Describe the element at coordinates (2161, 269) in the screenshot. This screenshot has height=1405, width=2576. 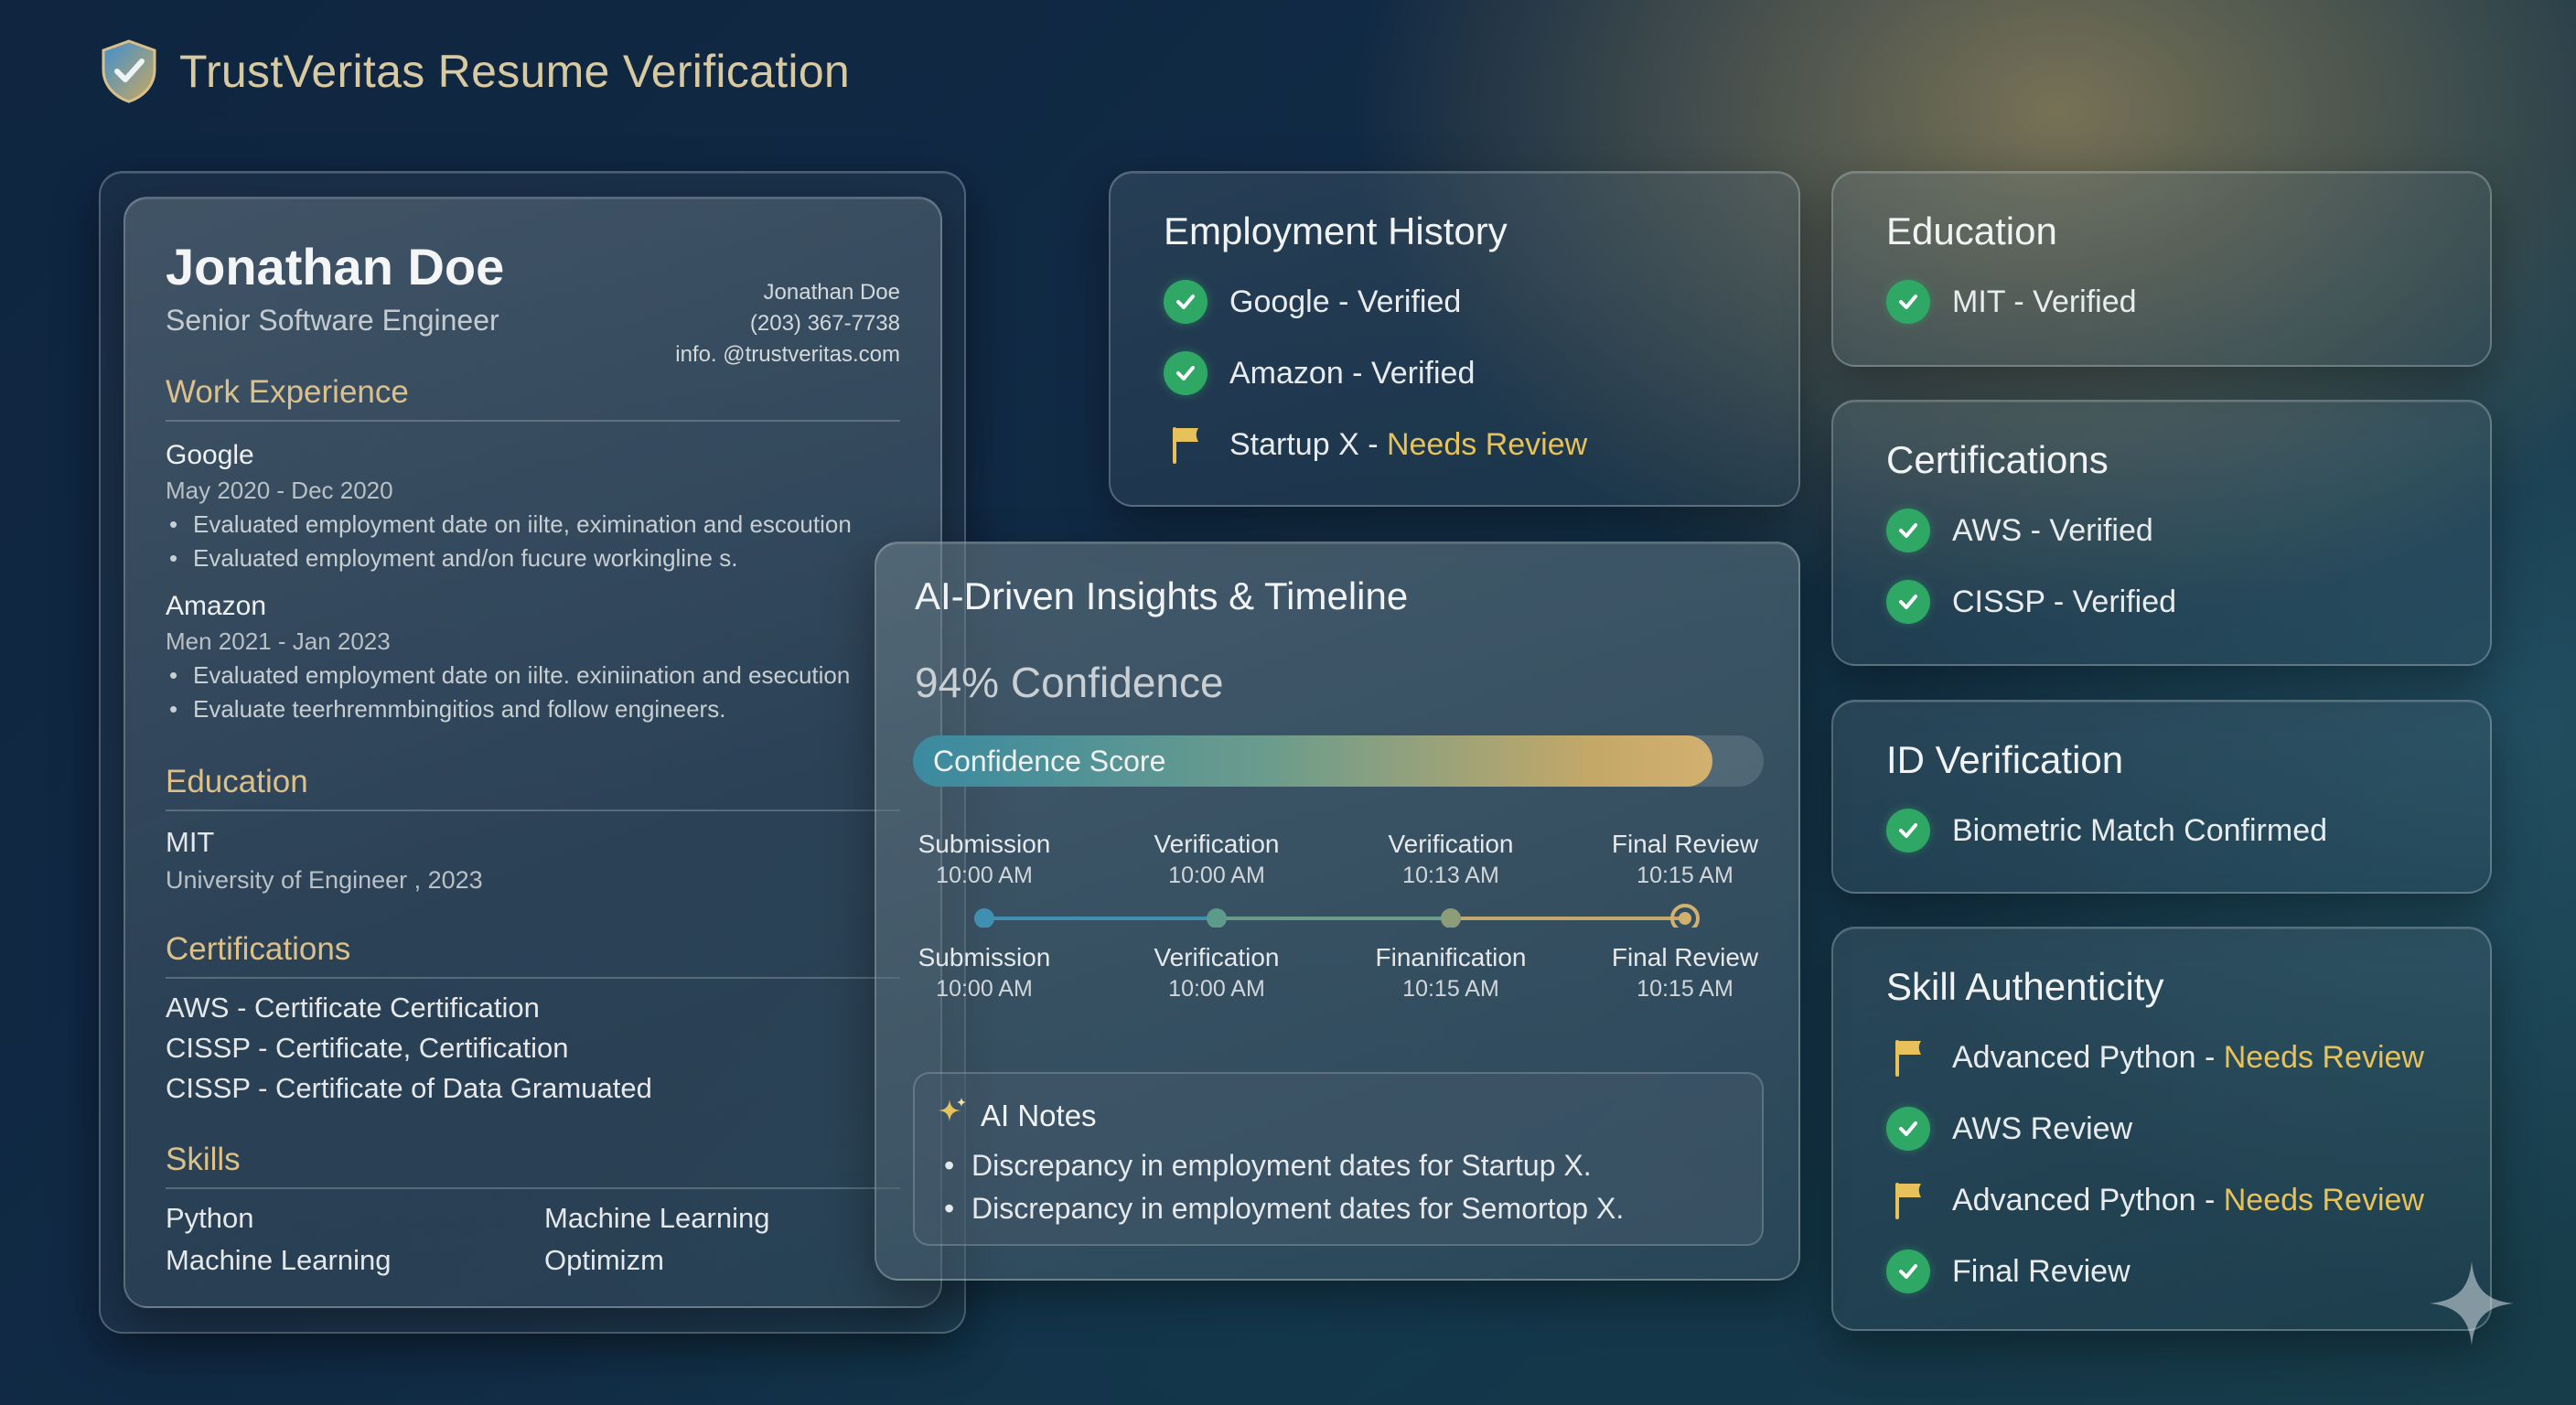
I see `education-card: Education MIT - Verified` at that location.